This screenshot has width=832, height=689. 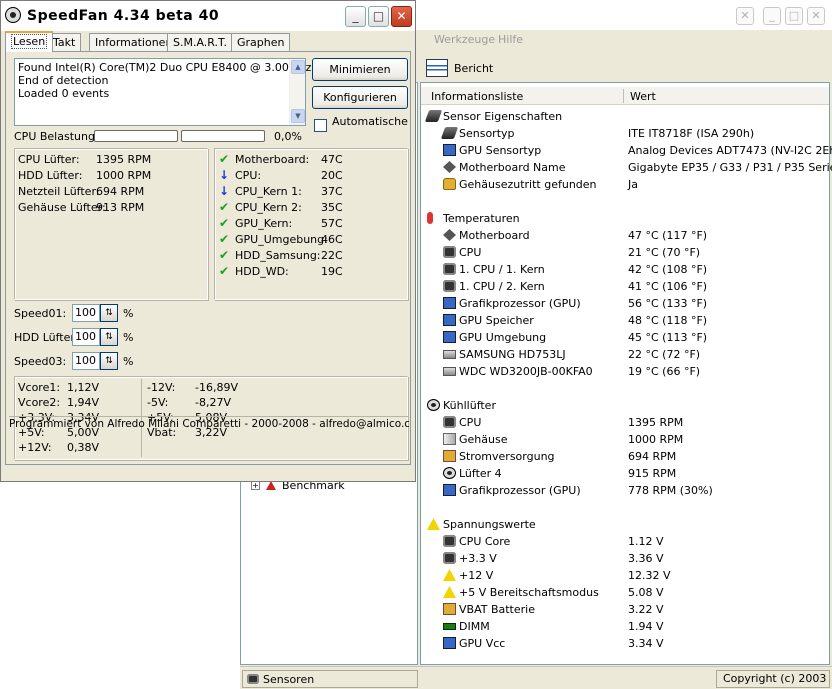 I want to click on item-value: 778 RPM (30%), so click(x=670, y=490).